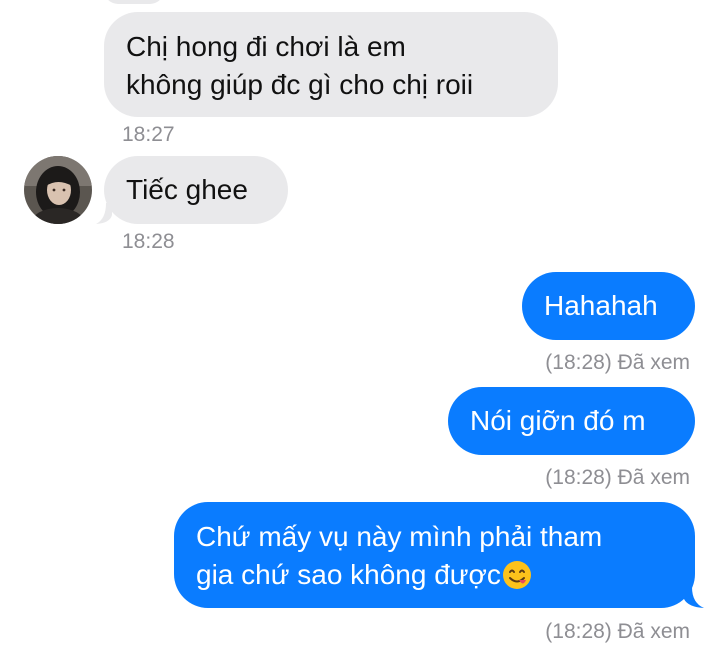 This screenshot has height=658, width=720. I want to click on message-line-with-emoji: gia chứ sao không được, so click(434, 578).